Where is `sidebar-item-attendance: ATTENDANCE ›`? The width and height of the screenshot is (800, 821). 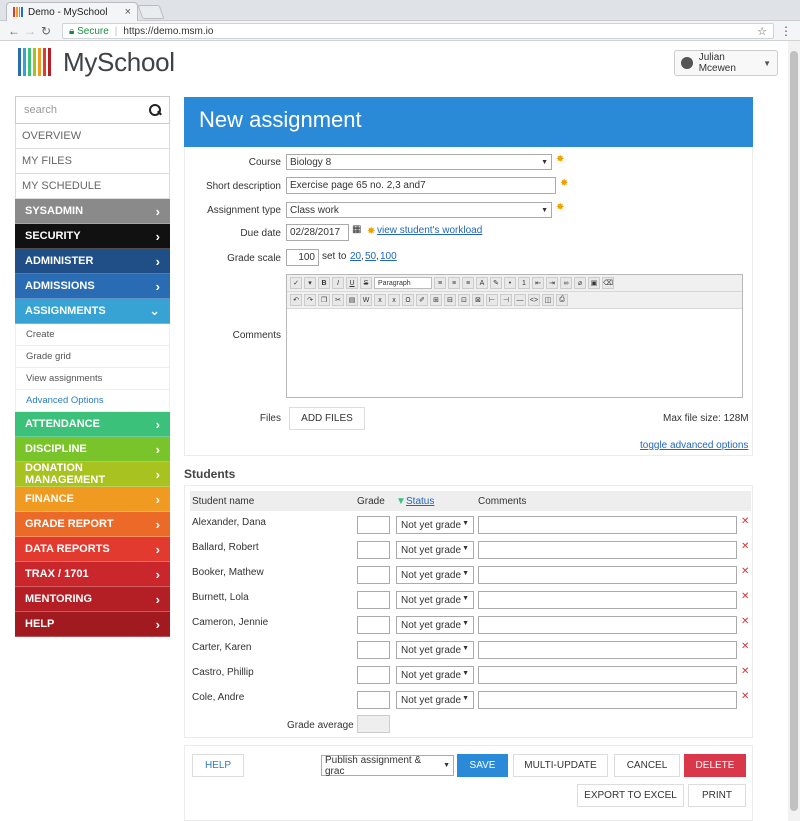
sidebar-item-attendance: ATTENDANCE › is located at coordinates (92, 424).